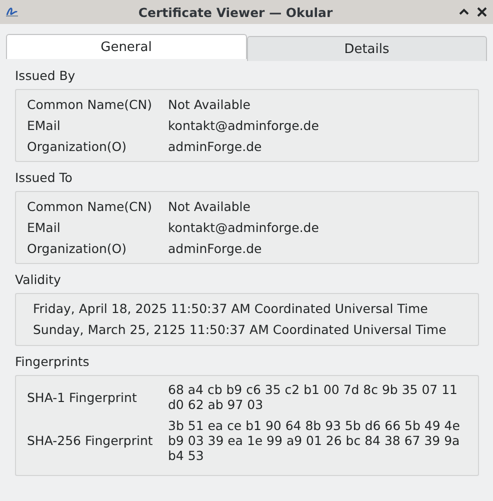  What do you see at coordinates (44, 177) in the screenshot?
I see `group-title: Issued To` at bounding box center [44, 177].